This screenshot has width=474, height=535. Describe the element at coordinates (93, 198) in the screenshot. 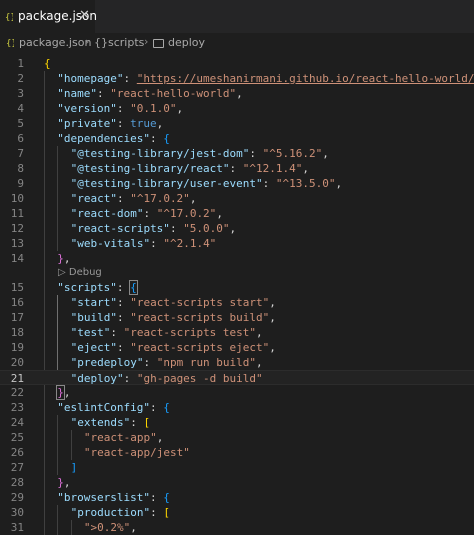

I see `json-key: "react"` at that location.